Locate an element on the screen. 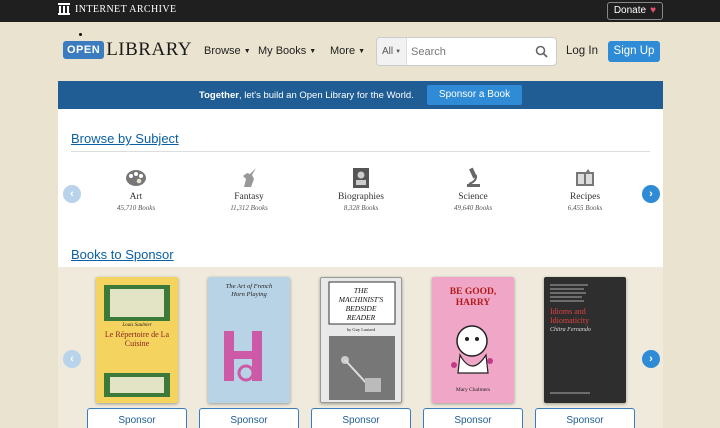 This screenshot has height=428, width=720. search-input is located at coordinates (470, 51).